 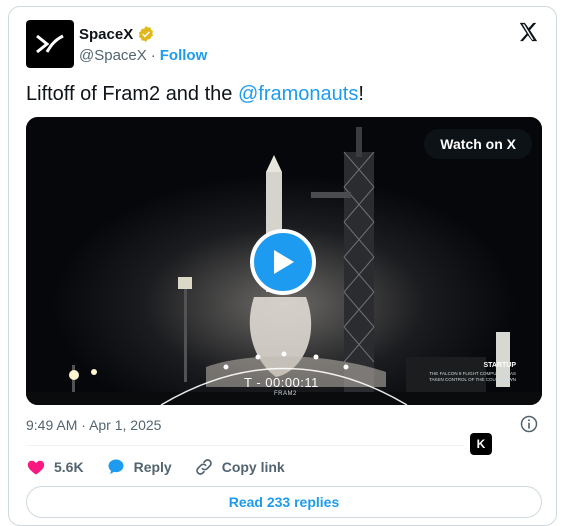 What do you see at coordinates (69, 467) in the screenshot?
I see `like-count: 5.6K` at bounding box center [69, 467].